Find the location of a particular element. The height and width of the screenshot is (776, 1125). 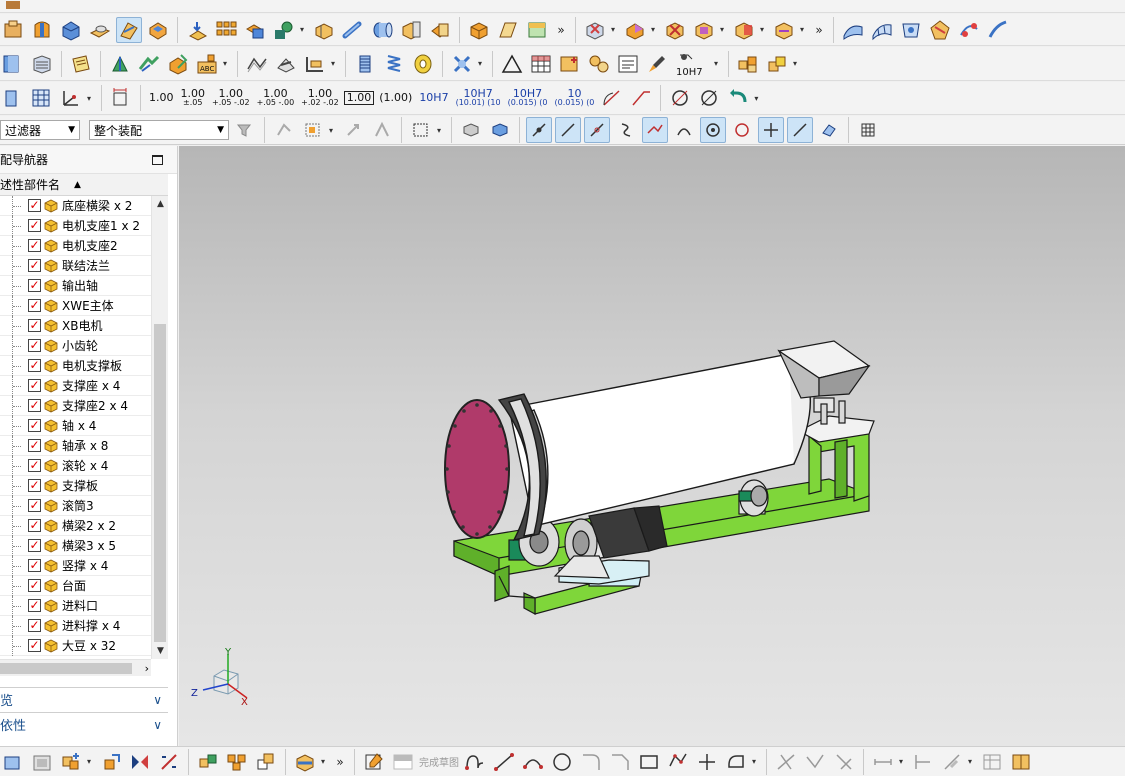

quick-trim-icon is located at coordinates (786, 762).